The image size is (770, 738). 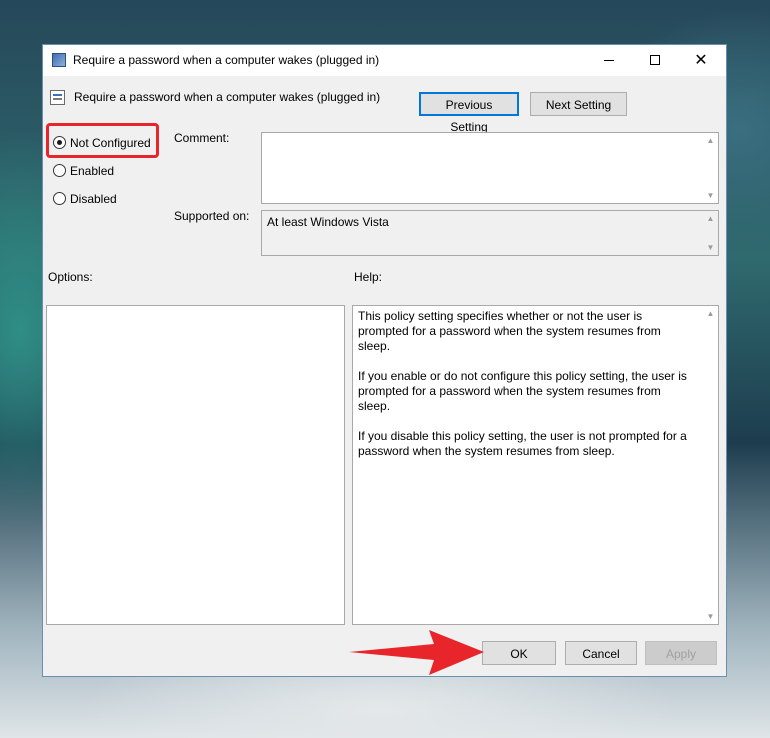 What do you see at coordinates (710, 168) in the screenshot?
I see `comment-scrollbar: ▲ ▼` at bounding box center [710, 168].